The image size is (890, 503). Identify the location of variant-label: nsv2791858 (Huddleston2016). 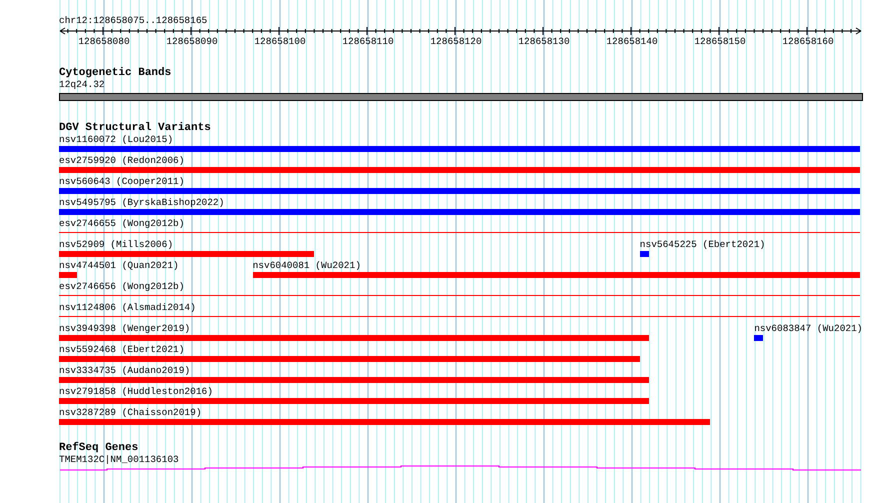
(136, 391).